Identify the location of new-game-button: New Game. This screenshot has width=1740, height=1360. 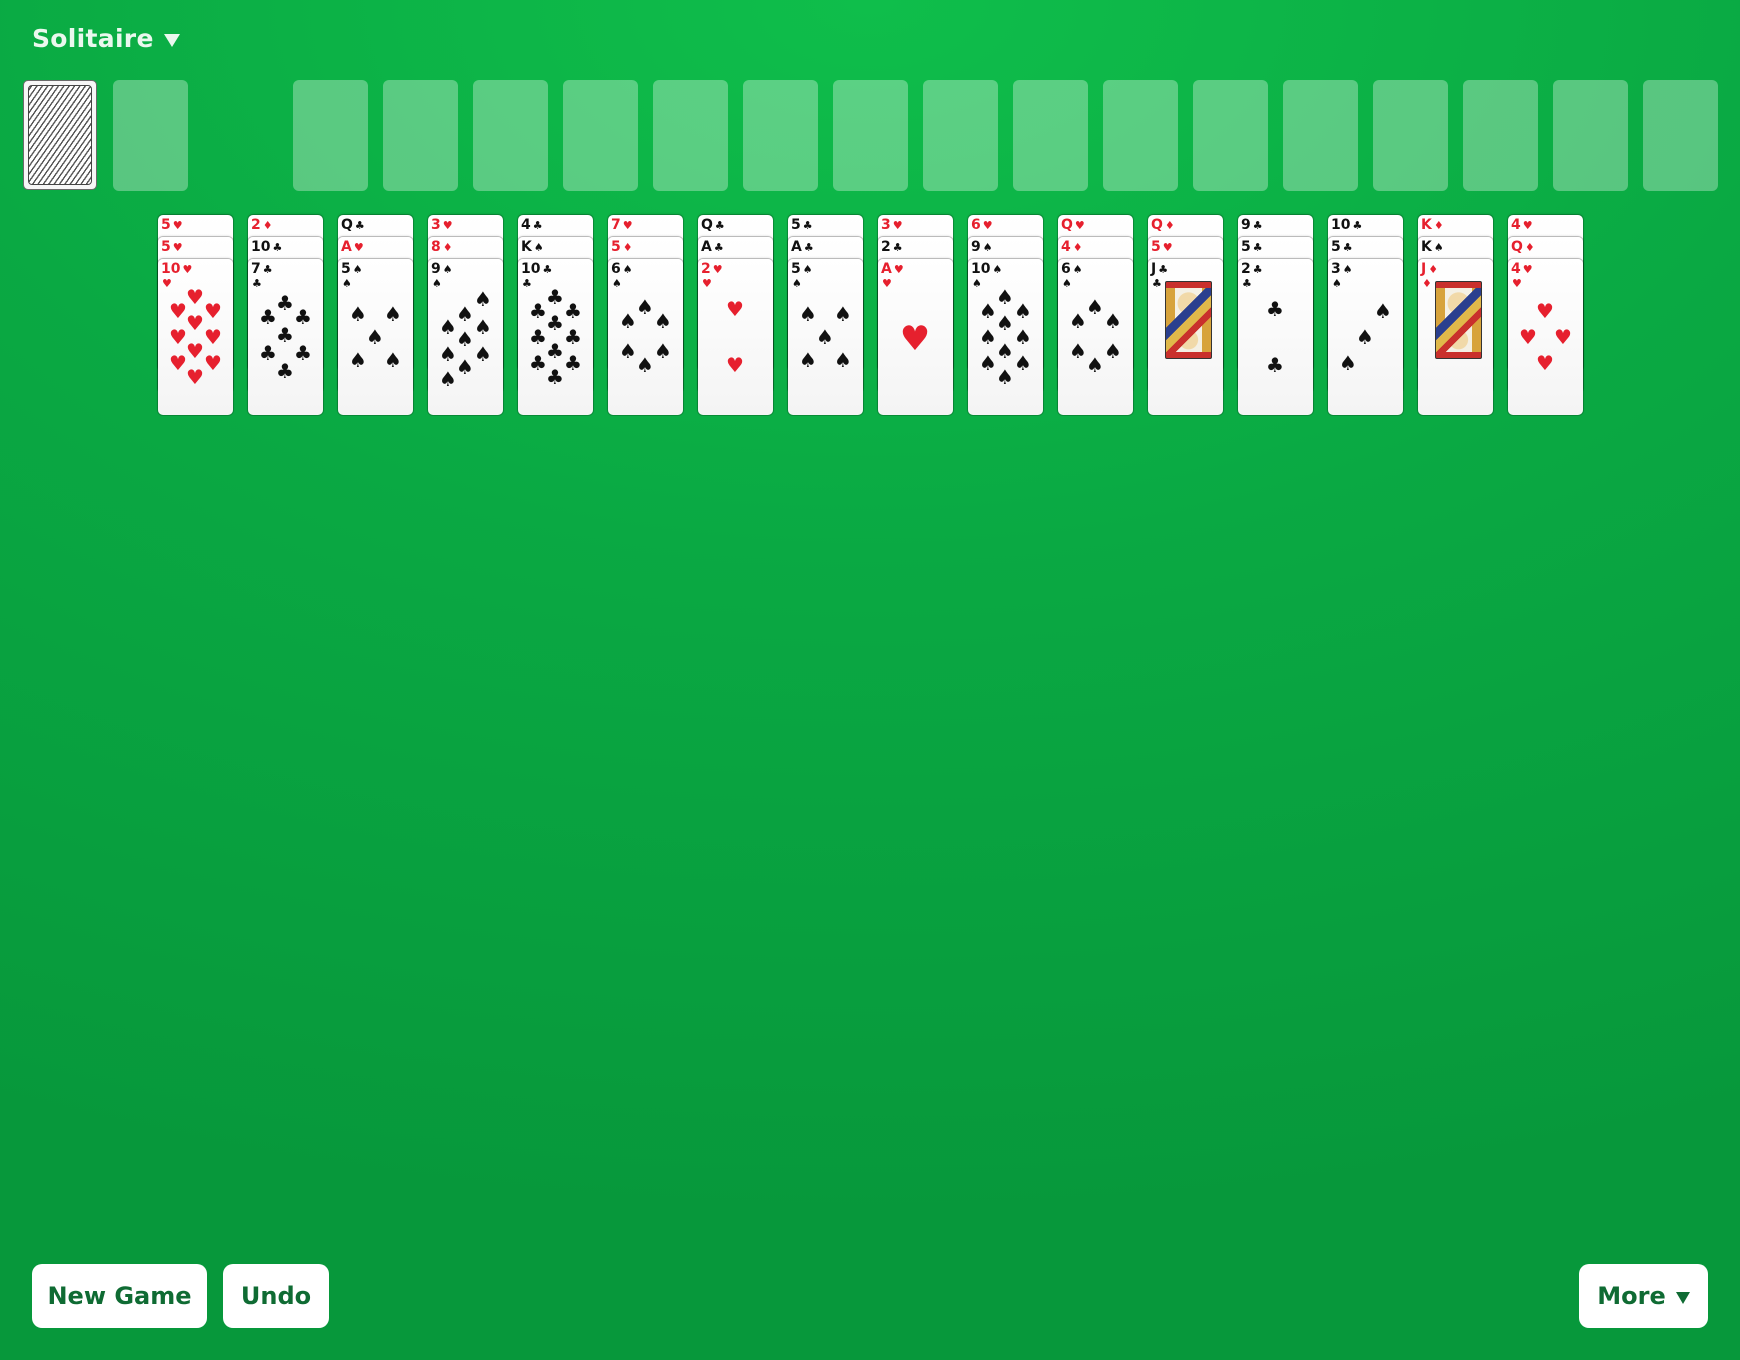
(119, 1296).